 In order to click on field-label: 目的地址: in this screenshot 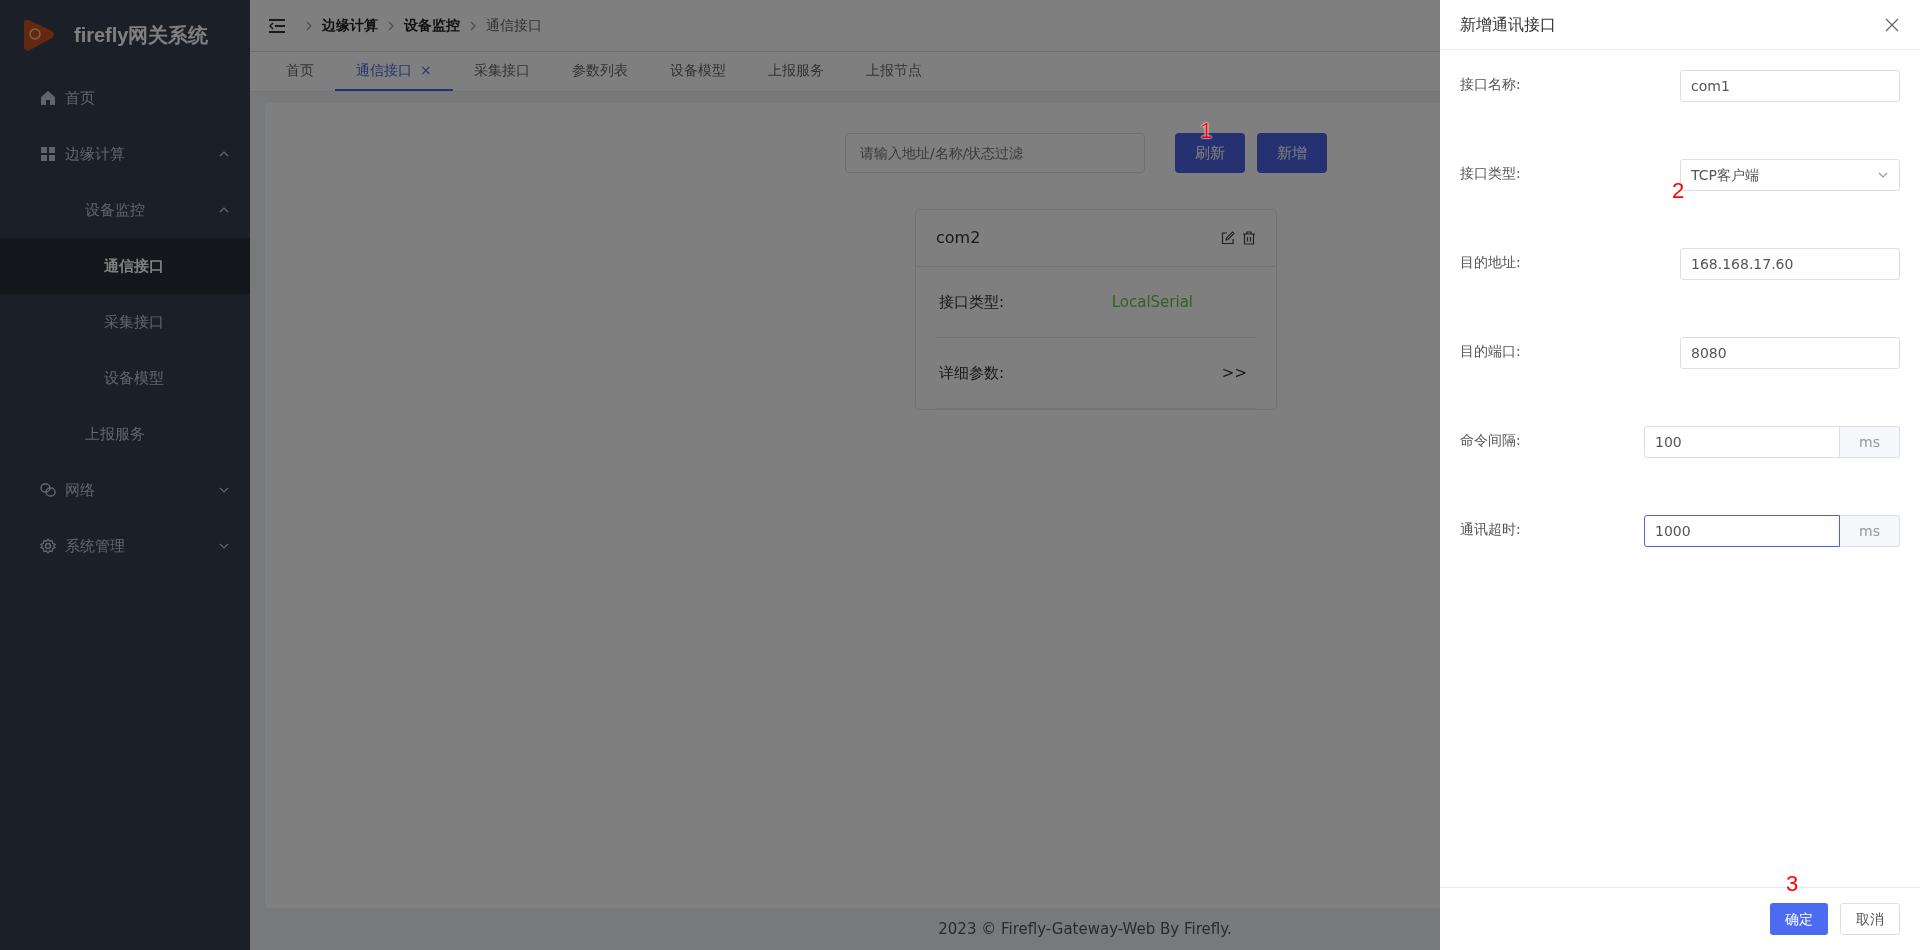, I will do `click(1491, 262)`.